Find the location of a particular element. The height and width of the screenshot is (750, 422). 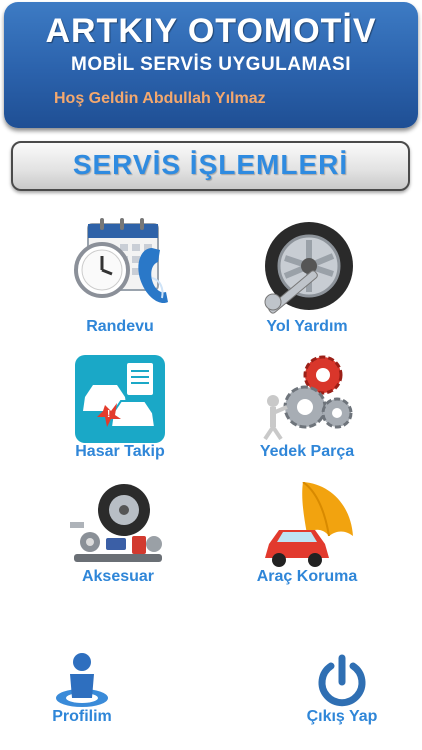

yol-yardim-button: Yol Yardım is located at coordinates (307, 278).